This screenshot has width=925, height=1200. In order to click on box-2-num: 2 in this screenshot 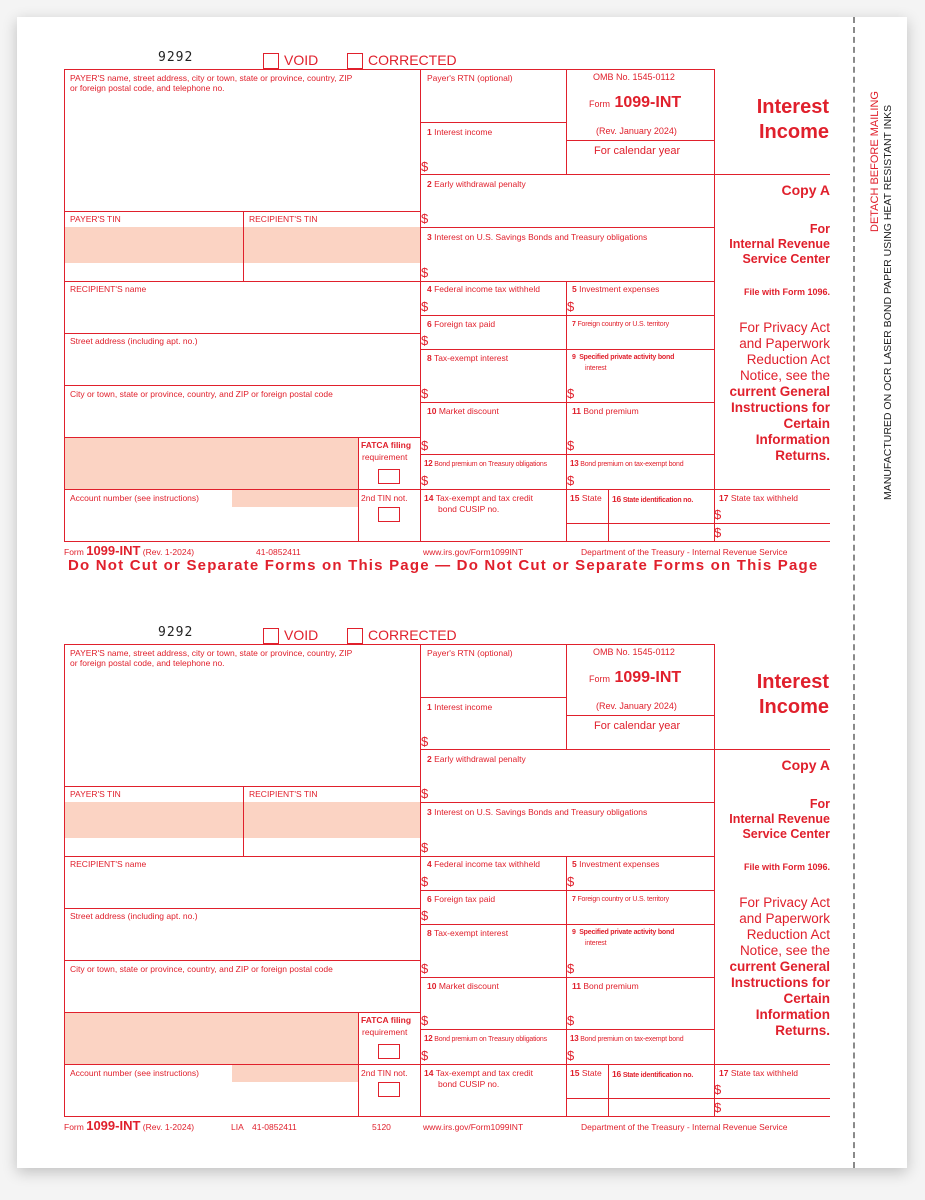, I will do `click(429, 184)`.